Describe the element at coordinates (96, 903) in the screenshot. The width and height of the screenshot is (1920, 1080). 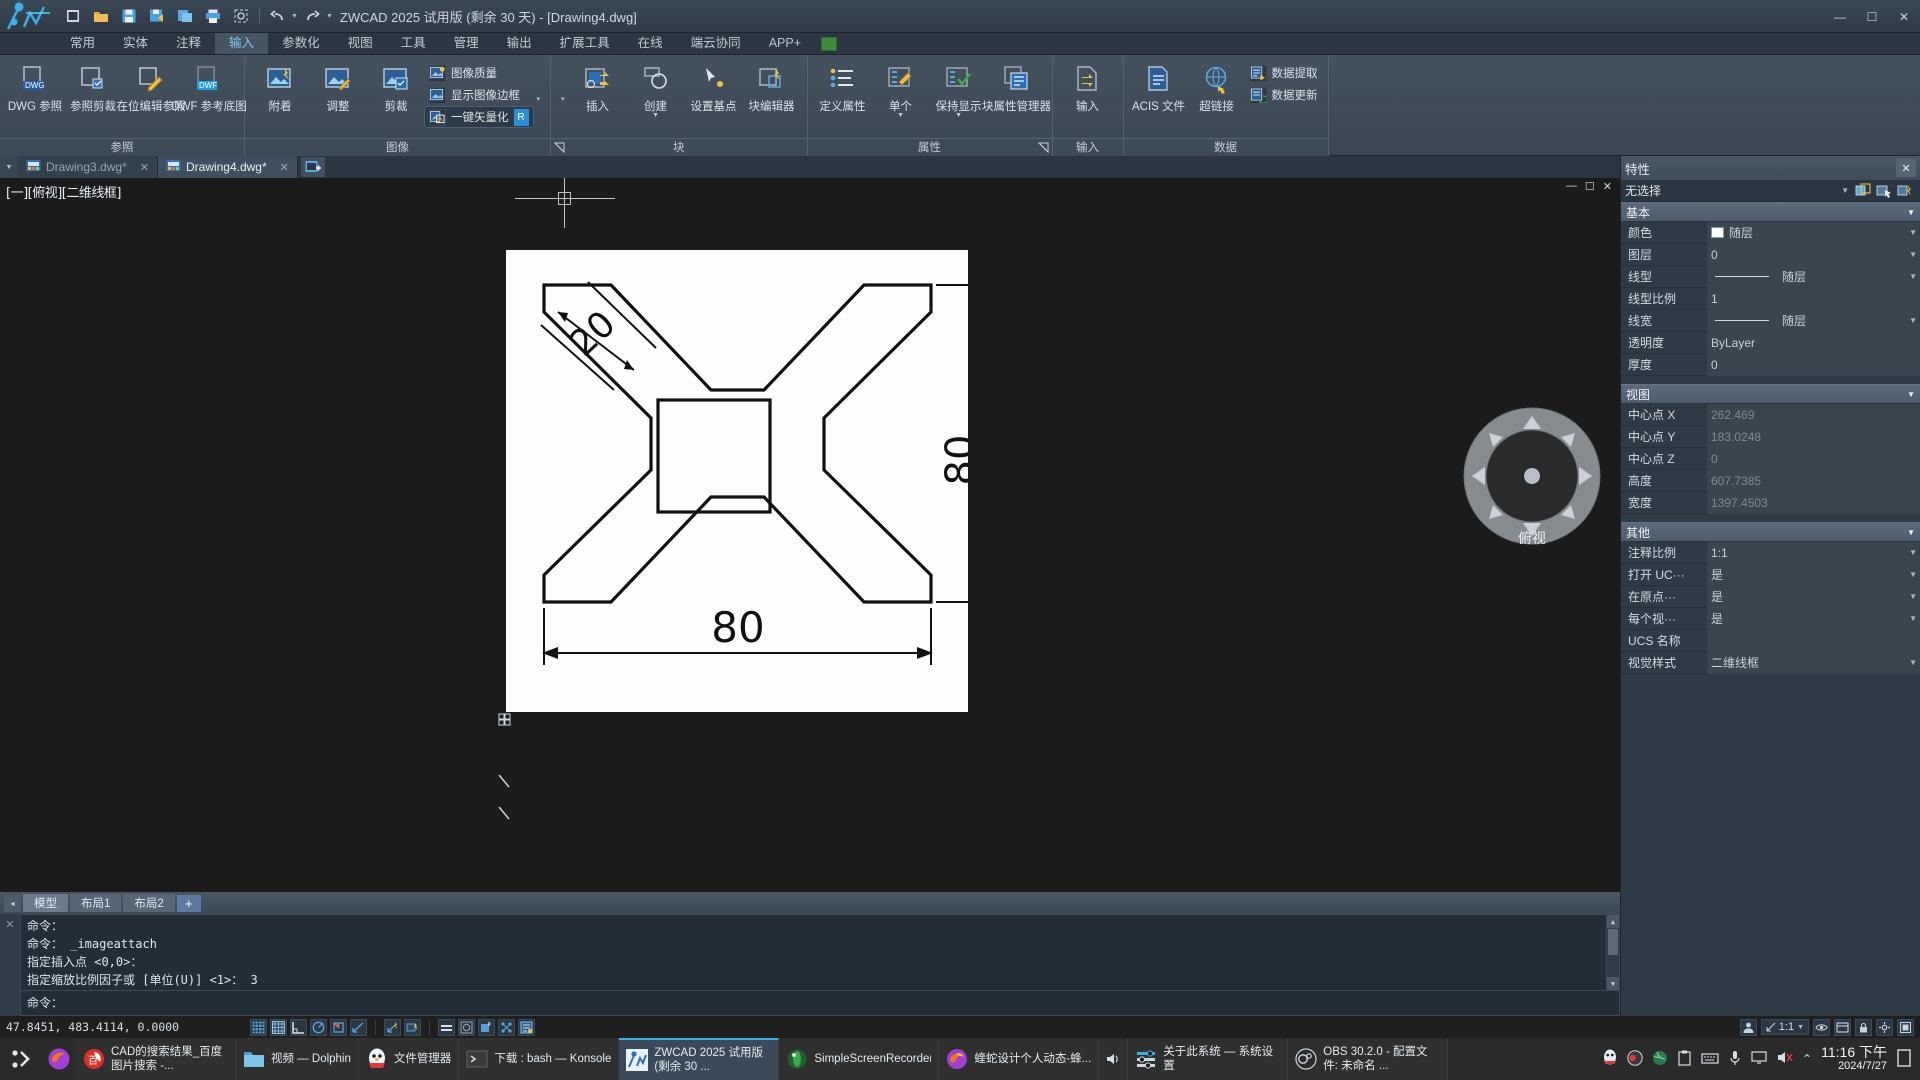
I see `layout-tab-1: 布局1` at that location.